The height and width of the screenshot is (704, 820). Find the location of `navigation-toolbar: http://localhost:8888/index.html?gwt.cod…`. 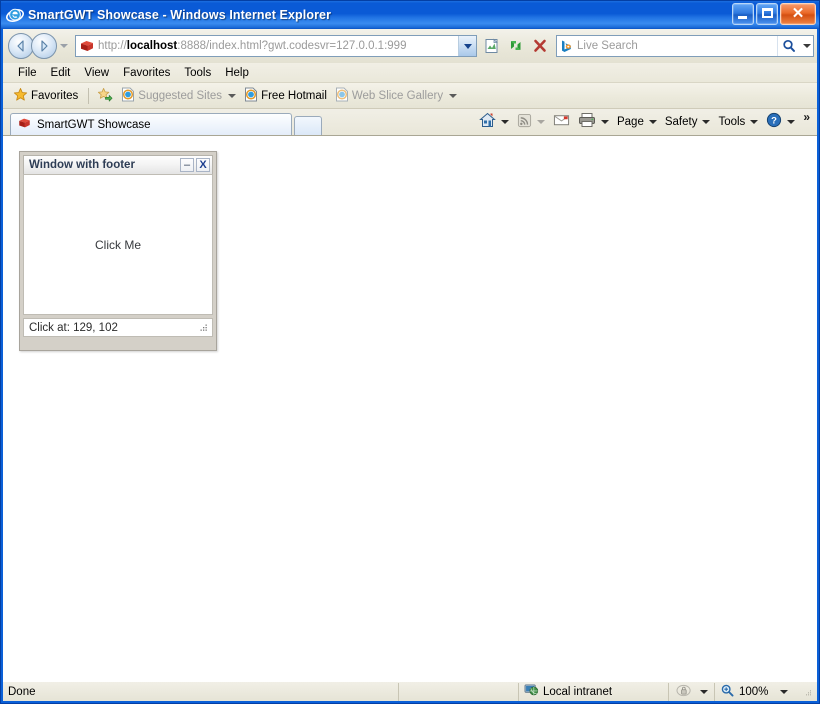

navigation-toolbar: http://localhost:8888/index.html?gwt.cod… is located at coordinates (410, 46).